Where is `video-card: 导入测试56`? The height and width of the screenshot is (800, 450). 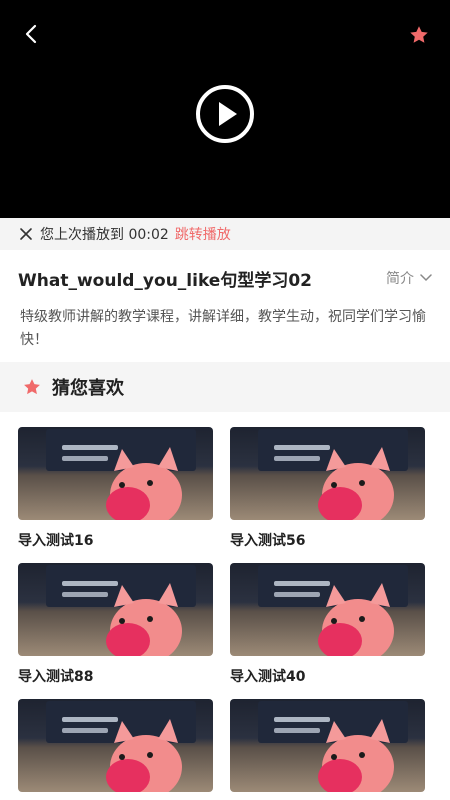 video-card: 导入测试56 is located at coordinates (327, 488).